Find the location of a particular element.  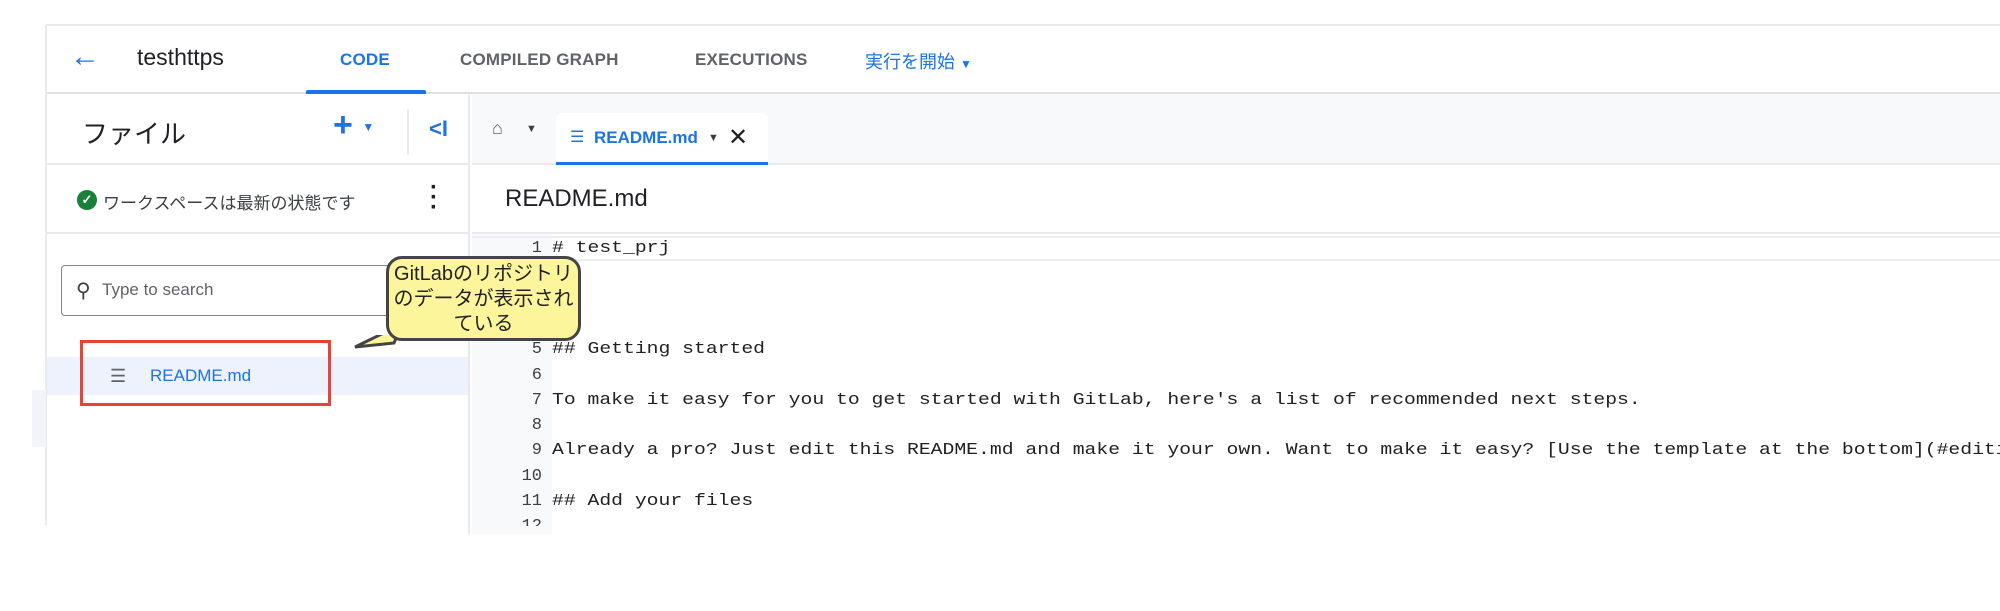

file-title: README.md is located at coordinates (576, 198).